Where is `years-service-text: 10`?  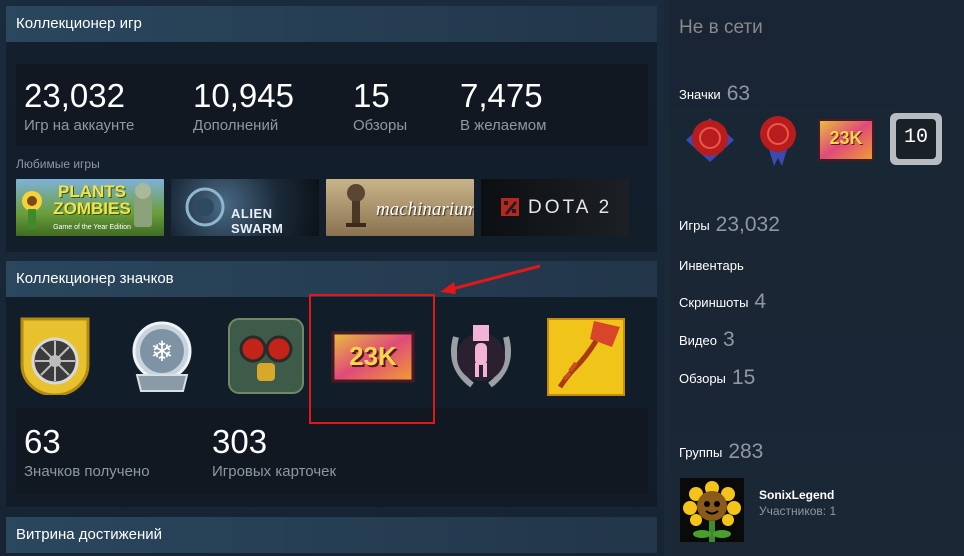
years-service-text: 10 is located at coordinates (915, 137).